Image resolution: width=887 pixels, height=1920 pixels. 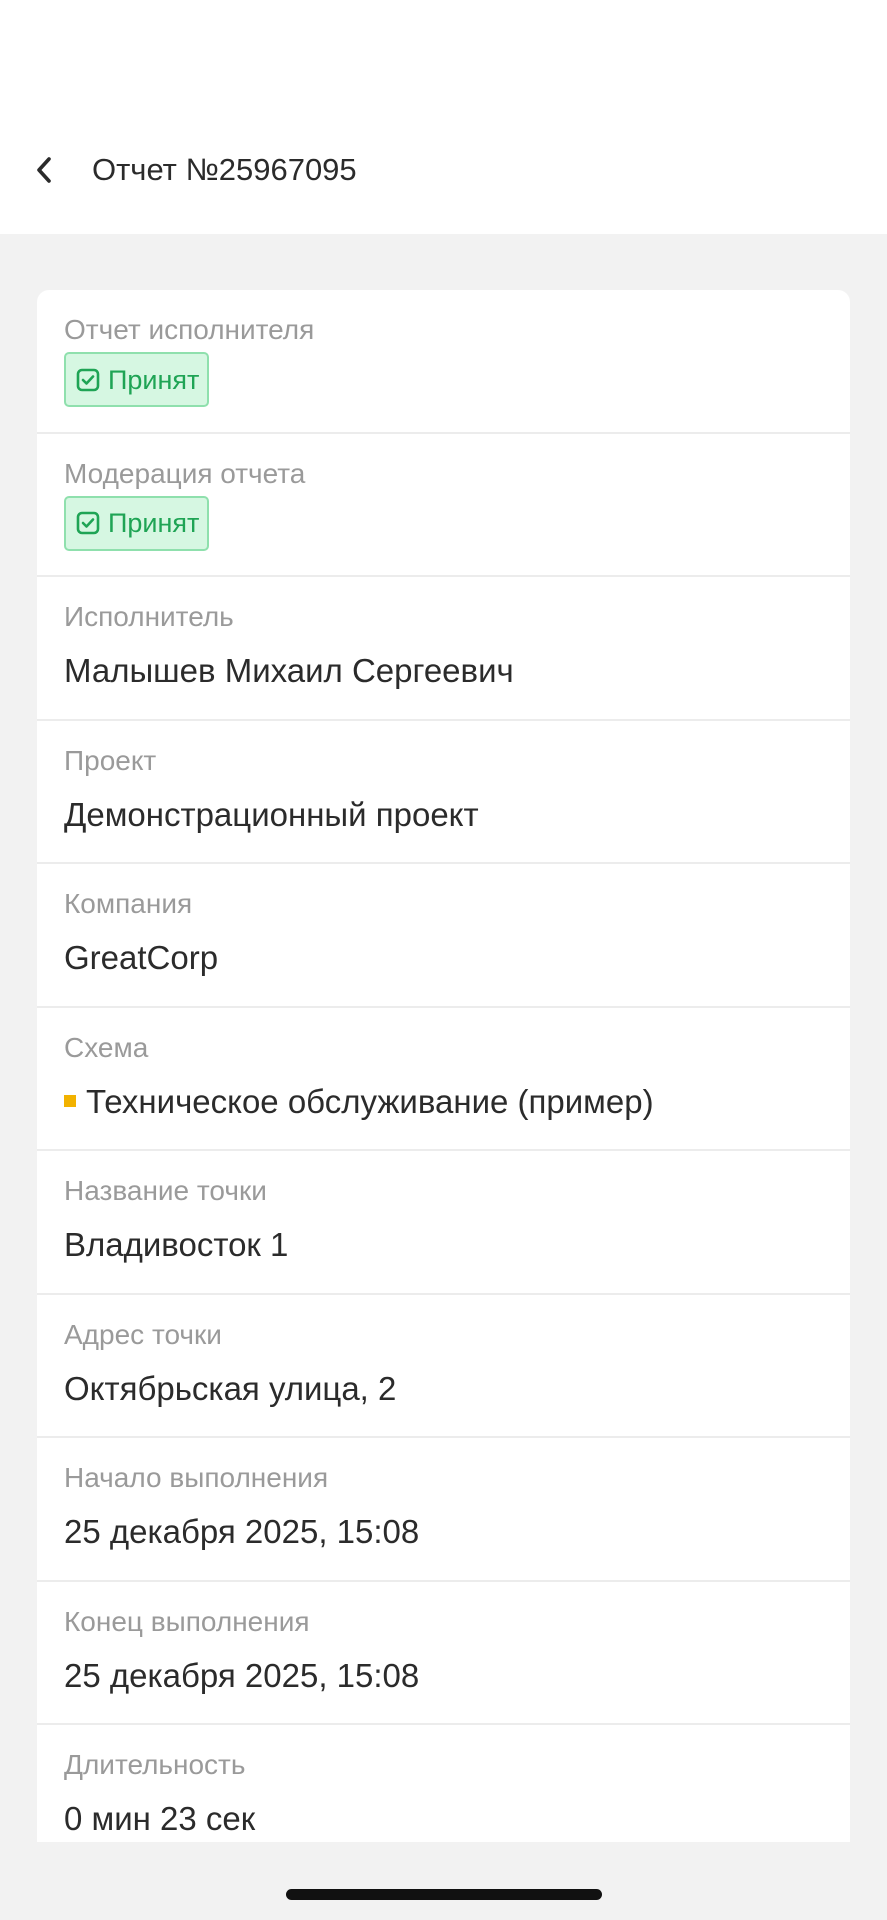 What do you see at coordinates (370, 1101) in the screenshot?
I see `field-value: Техническое обслуживание (пример)` at bounding box center [370, 1101].